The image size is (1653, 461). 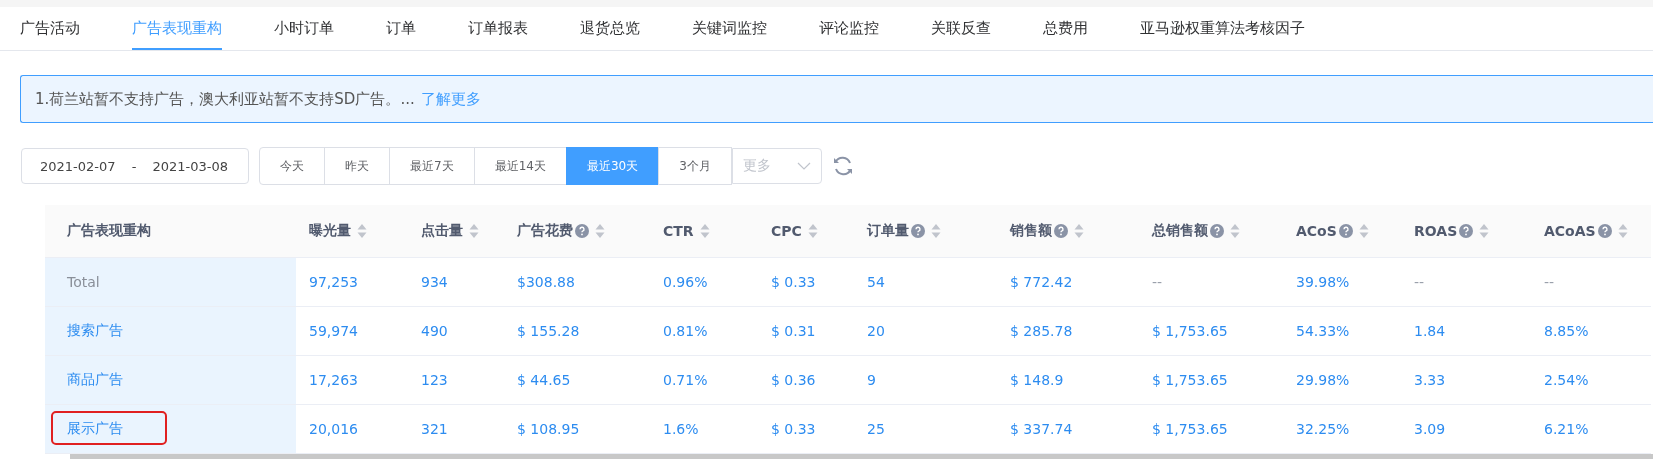 What do you see at coordinates (442, 230) in the screenshot?
I see `column-header: 点击量` at bounding box center [442, 230].